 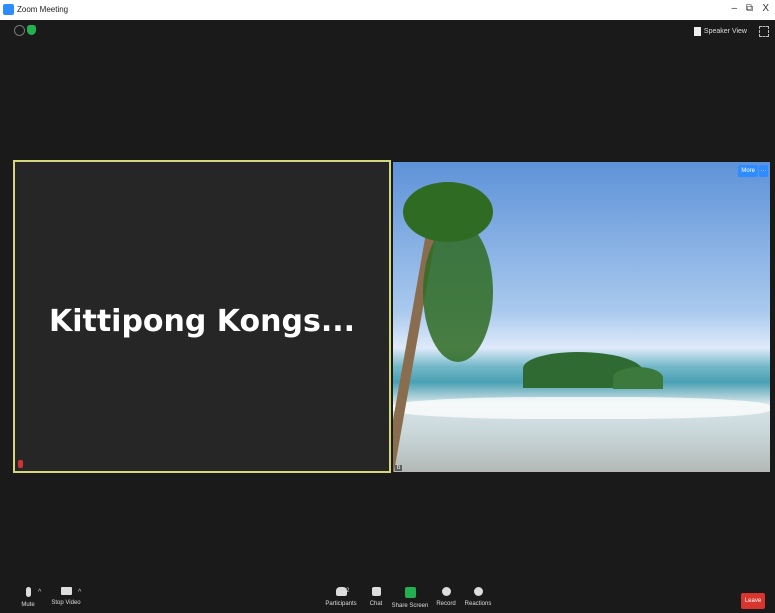 What do you see at coordinates (697, 31) in the screenshot?
I see `view-icon` at bounding box center [697, 31].